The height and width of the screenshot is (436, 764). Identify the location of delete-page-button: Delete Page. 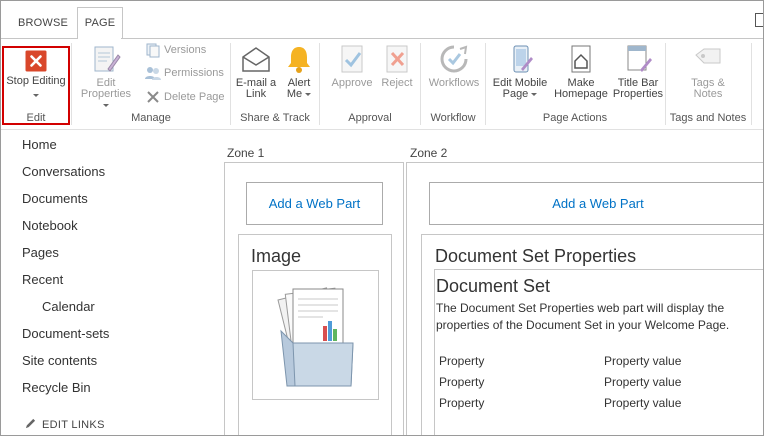
(185, 97).